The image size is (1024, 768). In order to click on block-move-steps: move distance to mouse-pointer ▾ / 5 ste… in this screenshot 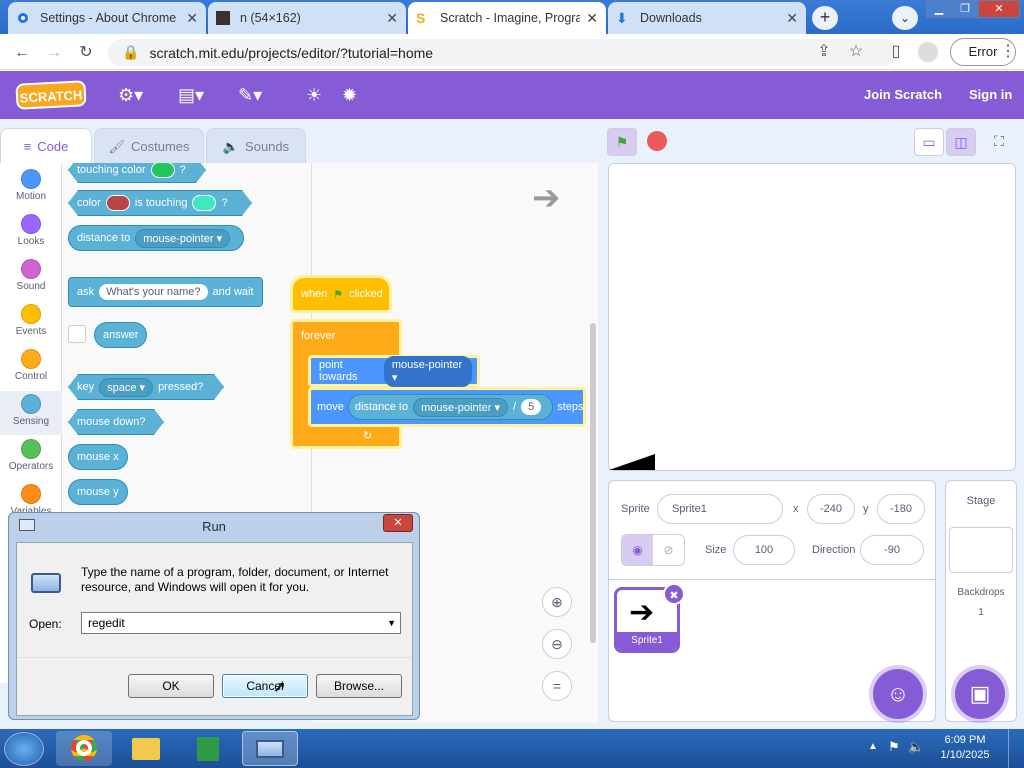, I will do `click(447, 407)`.